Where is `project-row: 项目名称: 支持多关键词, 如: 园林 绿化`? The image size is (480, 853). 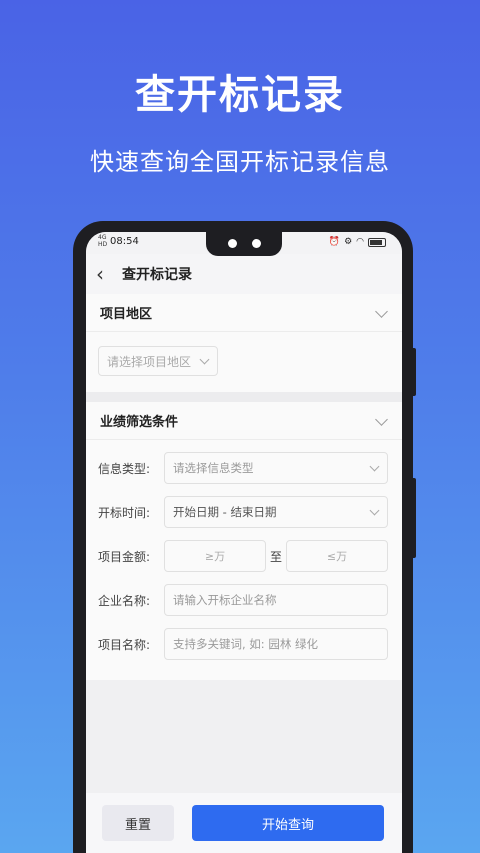
project-row: 项目名称: 支持多关键词, 如: 园林 绿化 is located at coordinates (243, 644).